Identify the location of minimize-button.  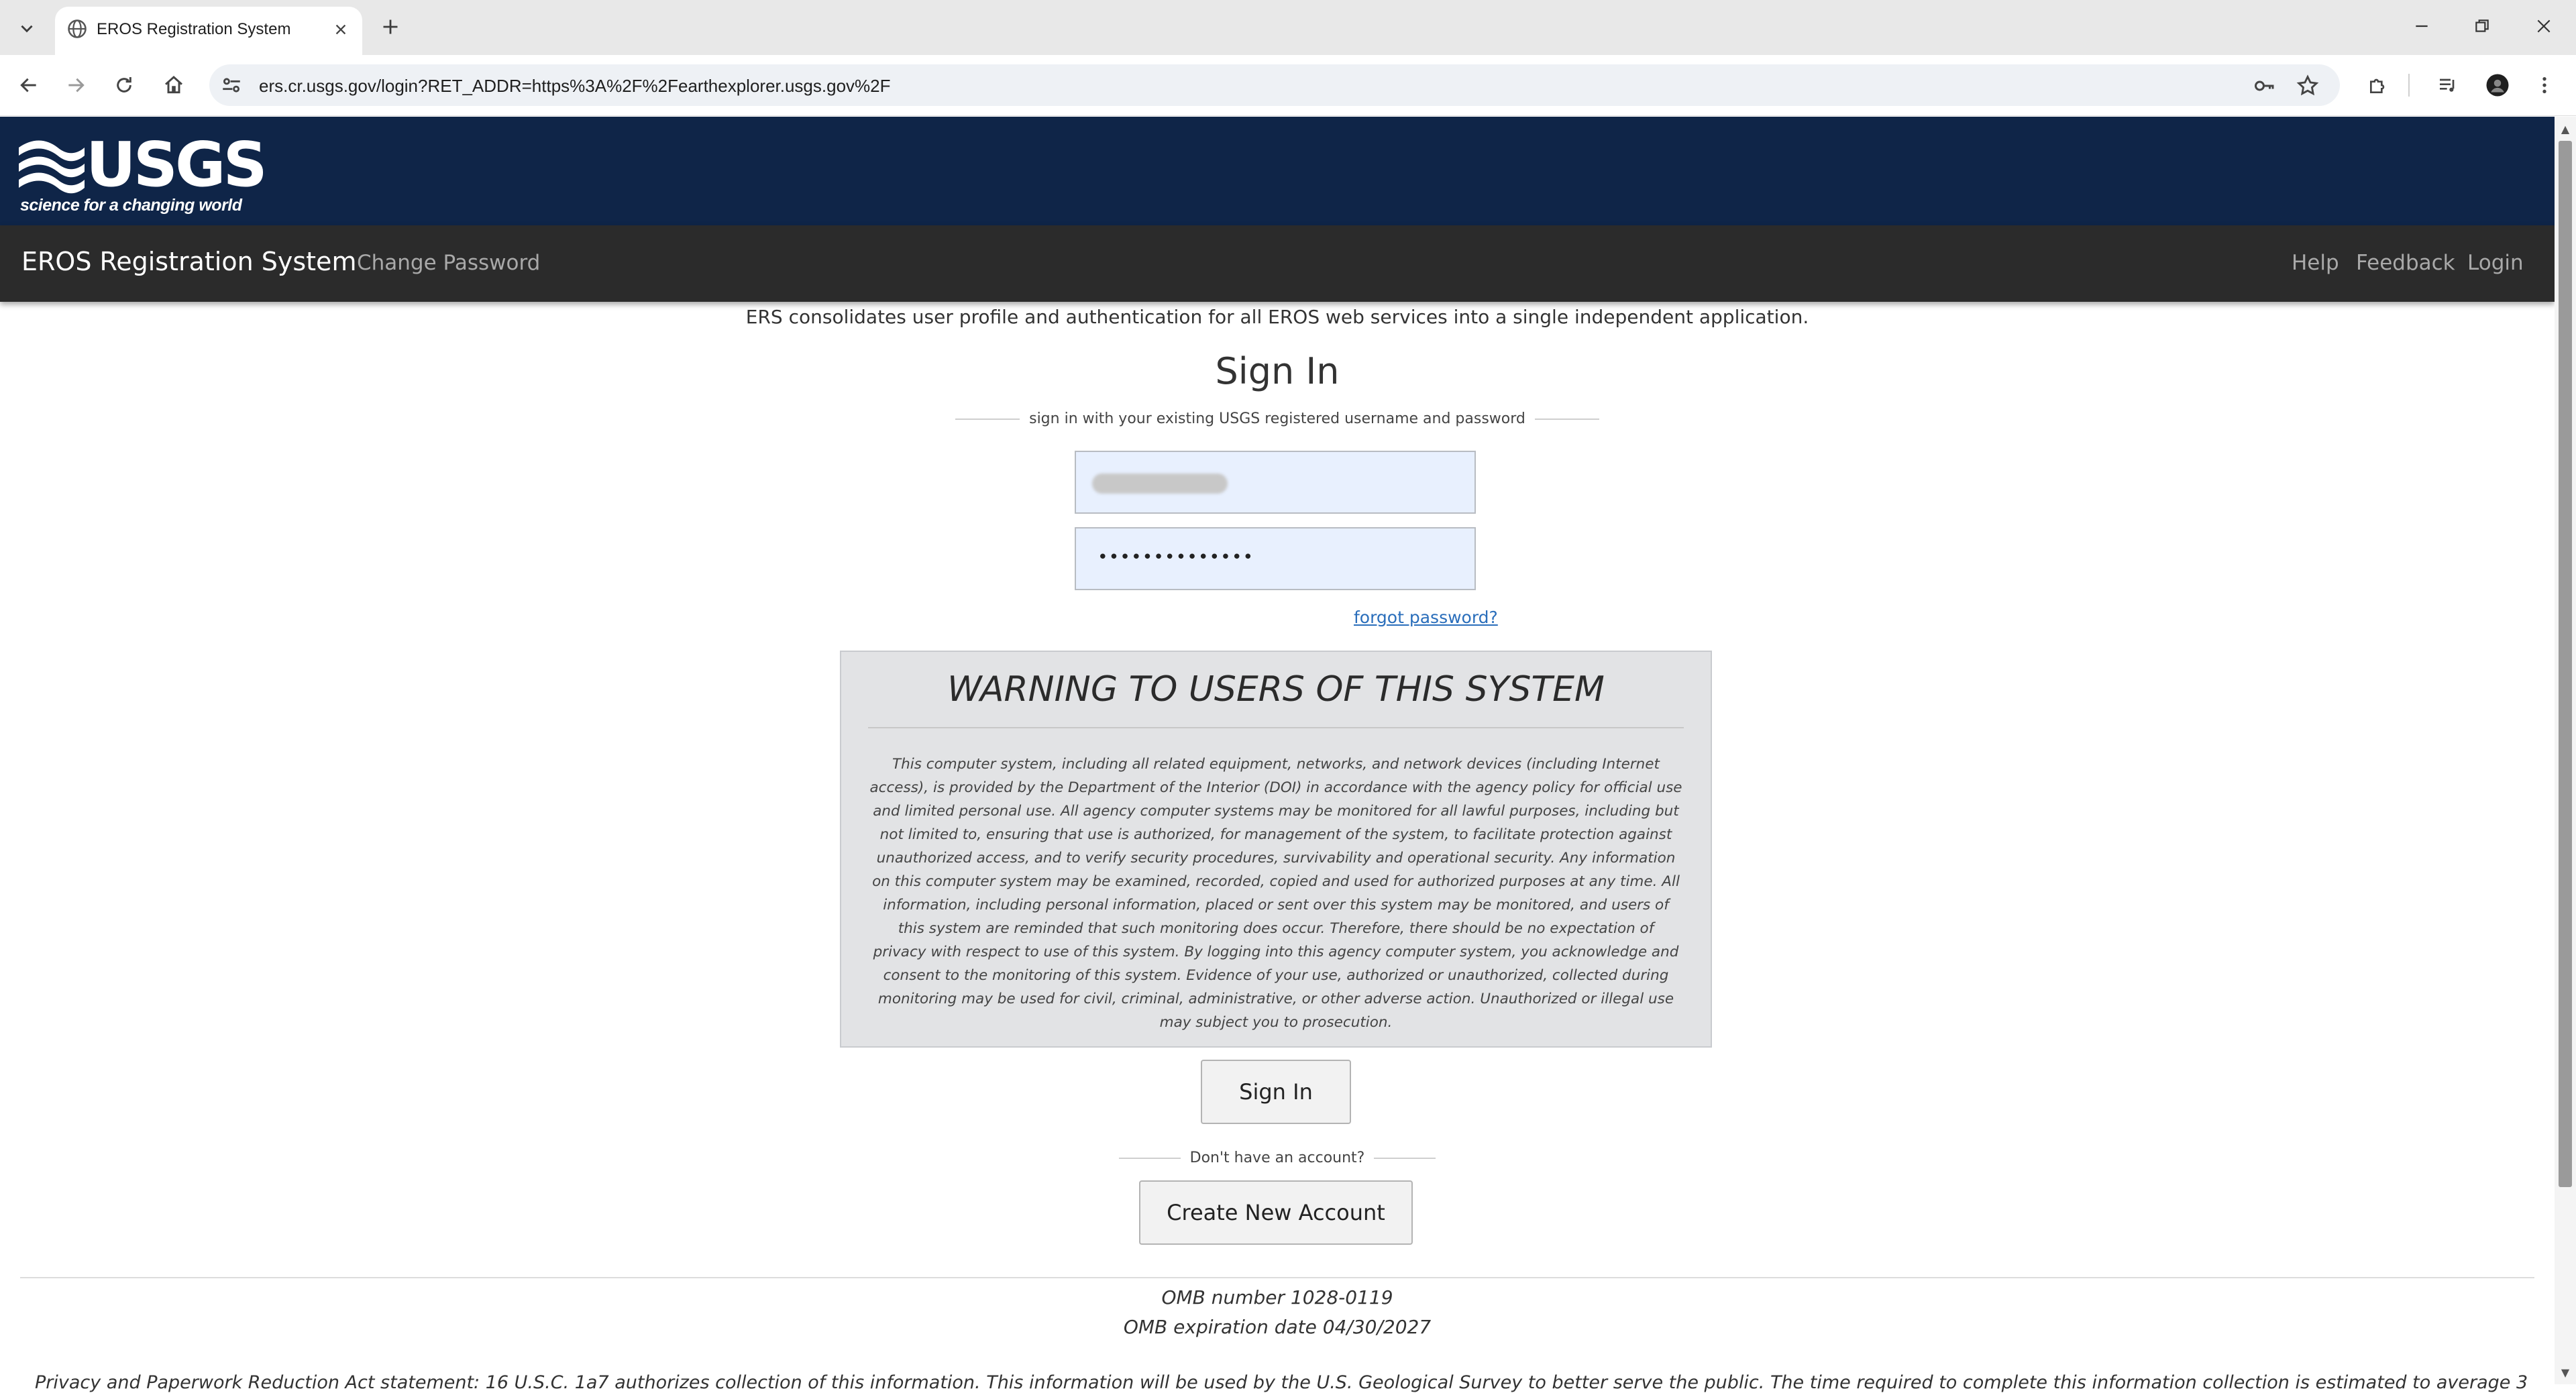
(2422, 26).